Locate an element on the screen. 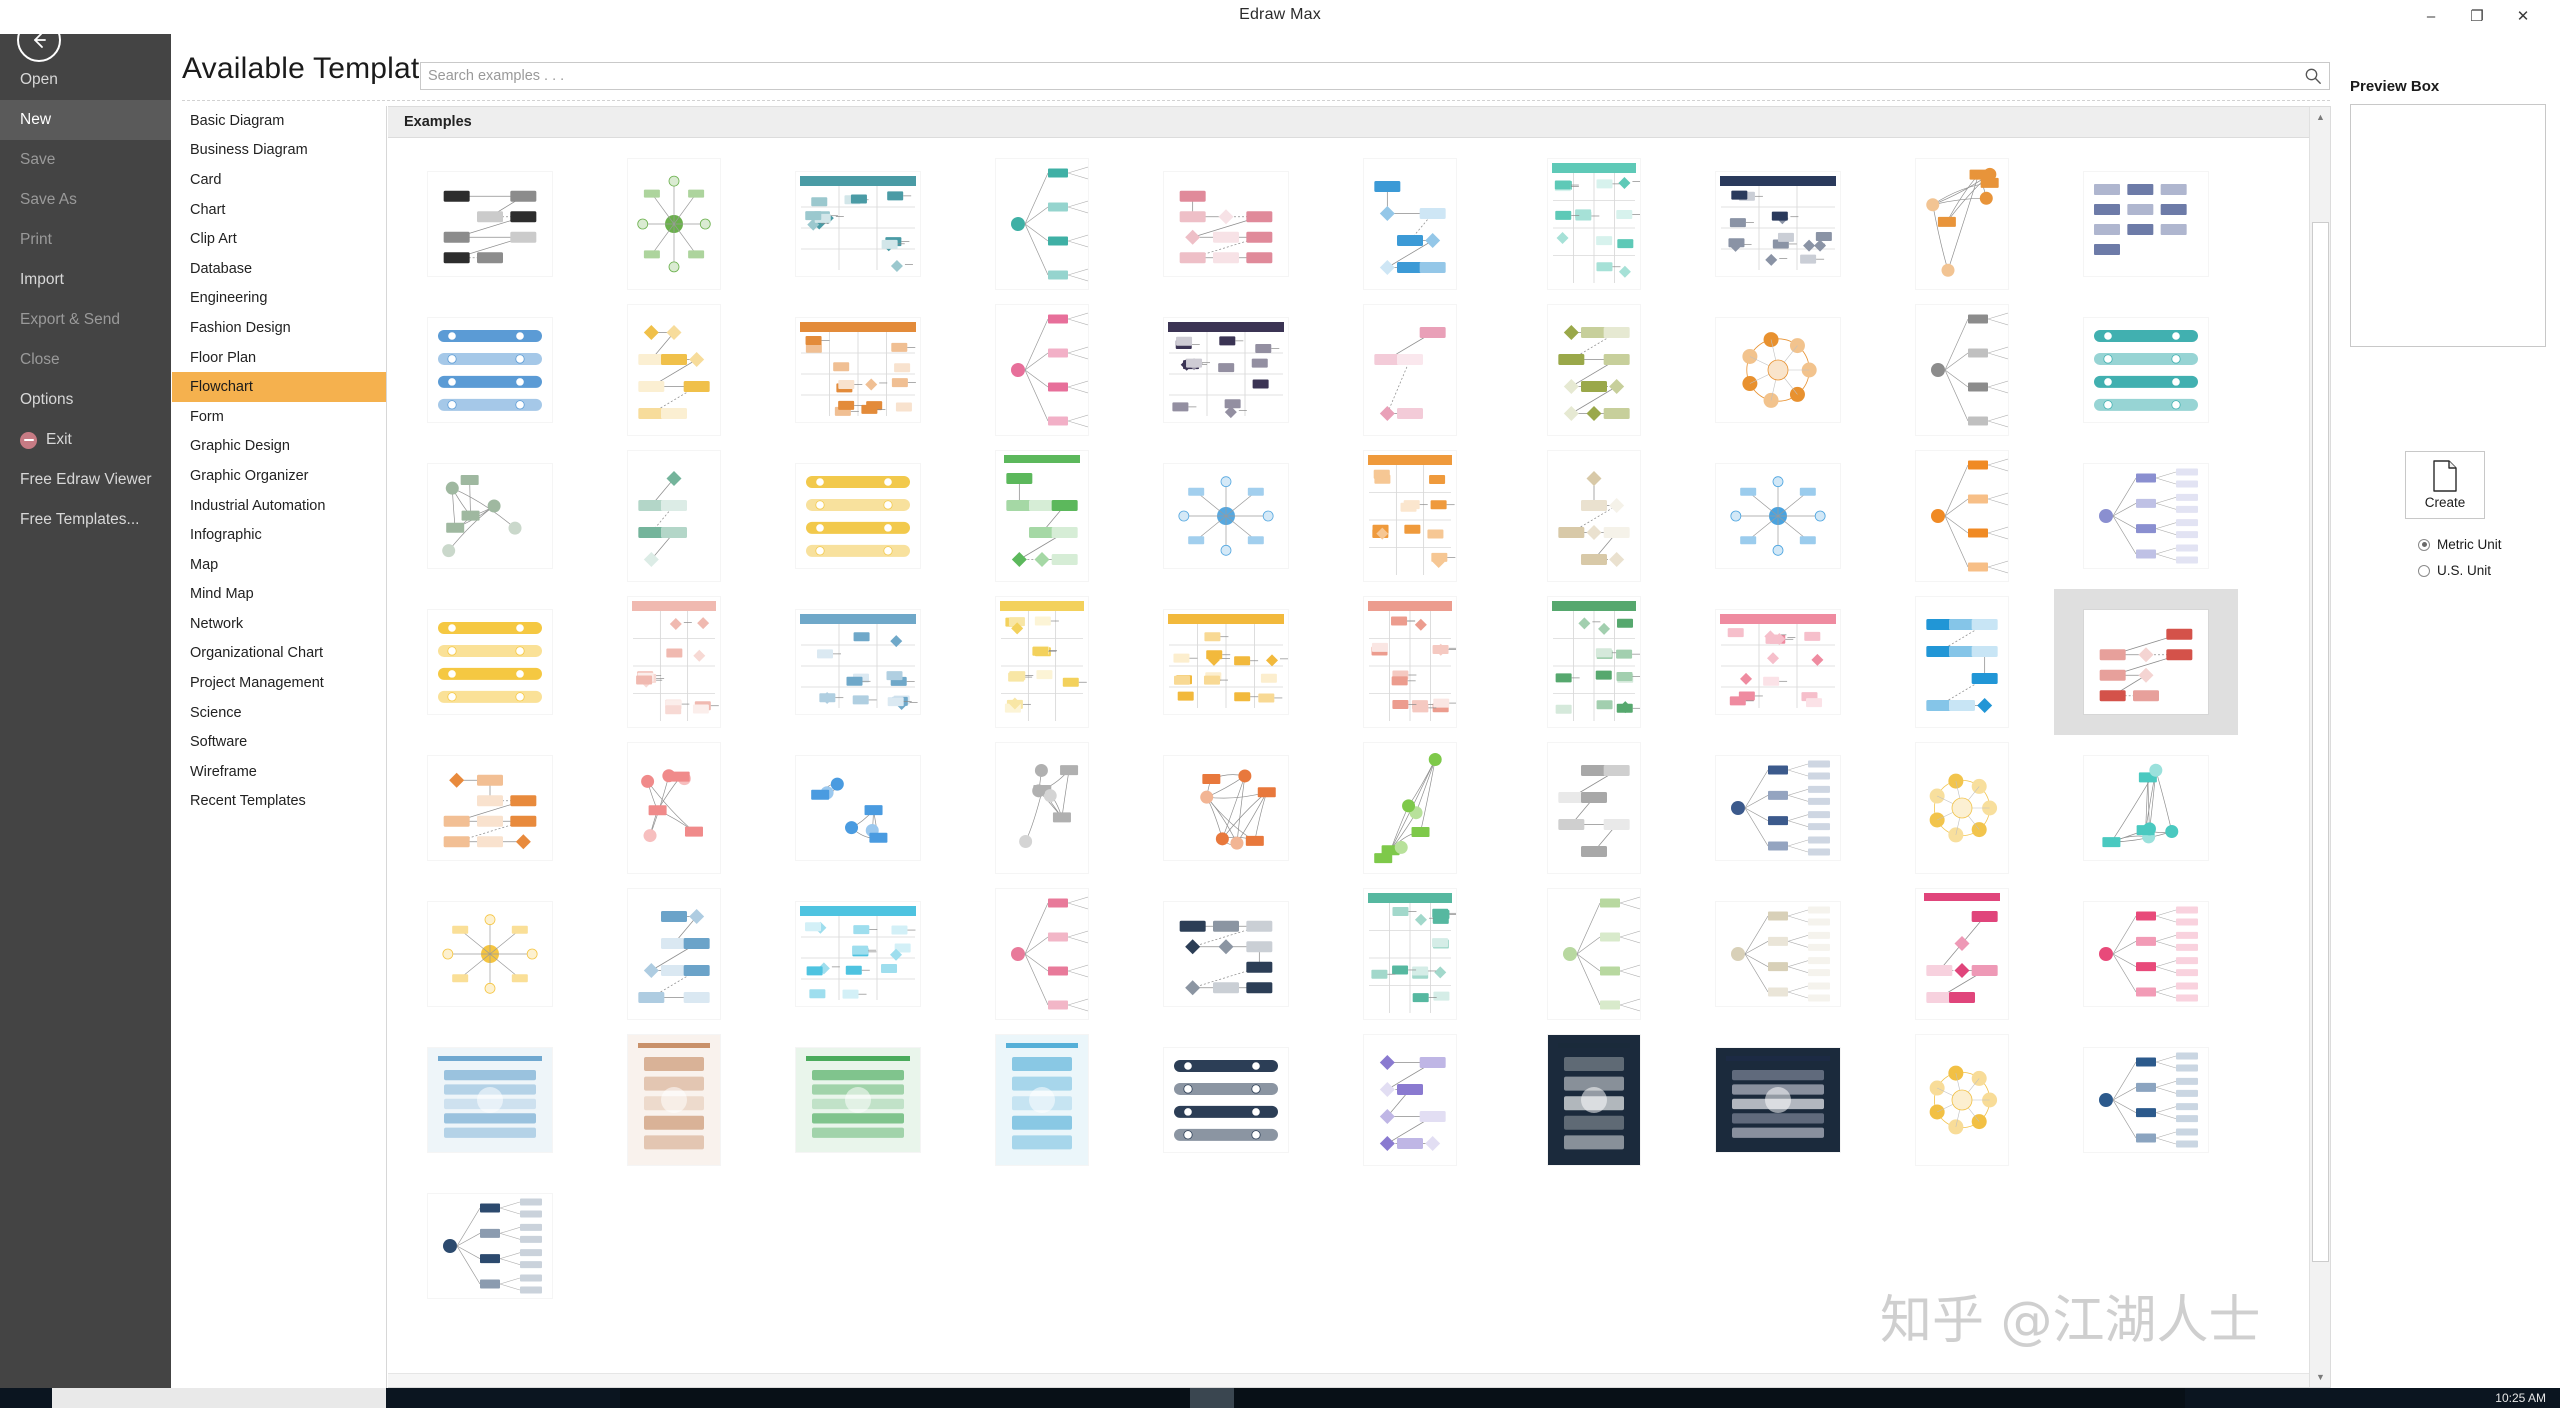 The height and width of the screenshot is (1408, 2560). category-item-network: Network is located at coordinates (279, 624).